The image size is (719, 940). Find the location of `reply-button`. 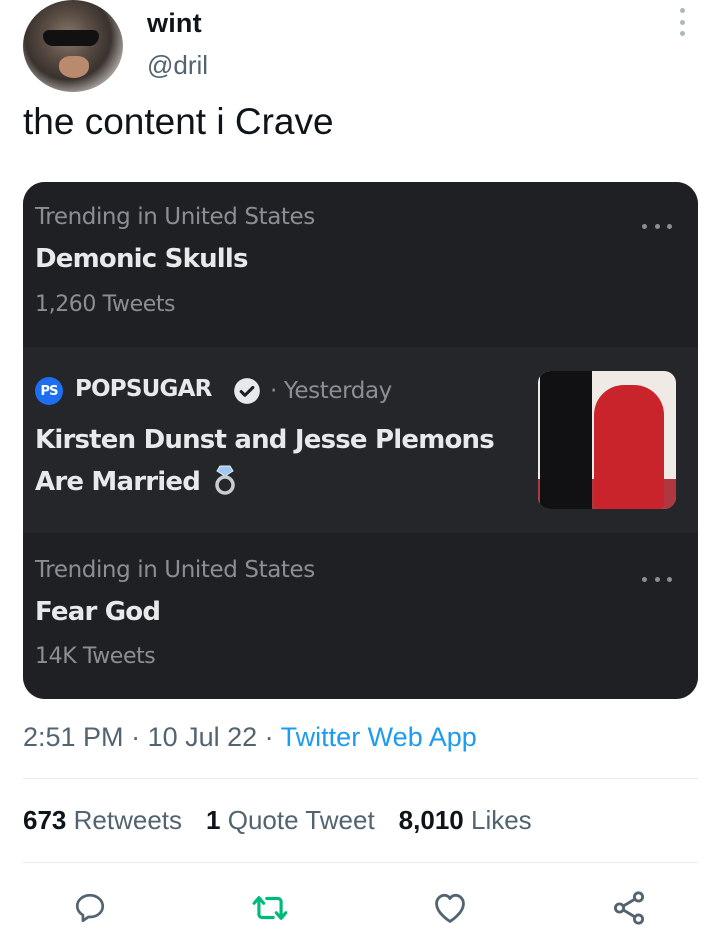

reply-button is located at coordinates (90, 908).